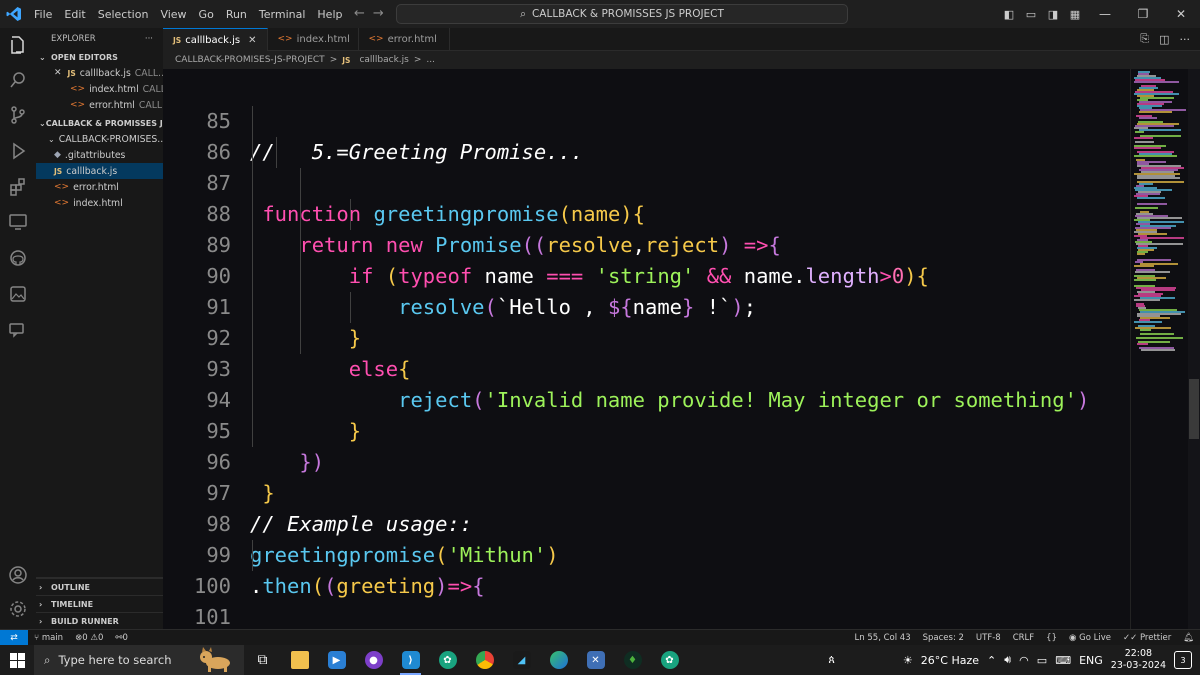 The image size is (1200, 675). I want to click on task-view-icon: ⧉, so click(262, 660).